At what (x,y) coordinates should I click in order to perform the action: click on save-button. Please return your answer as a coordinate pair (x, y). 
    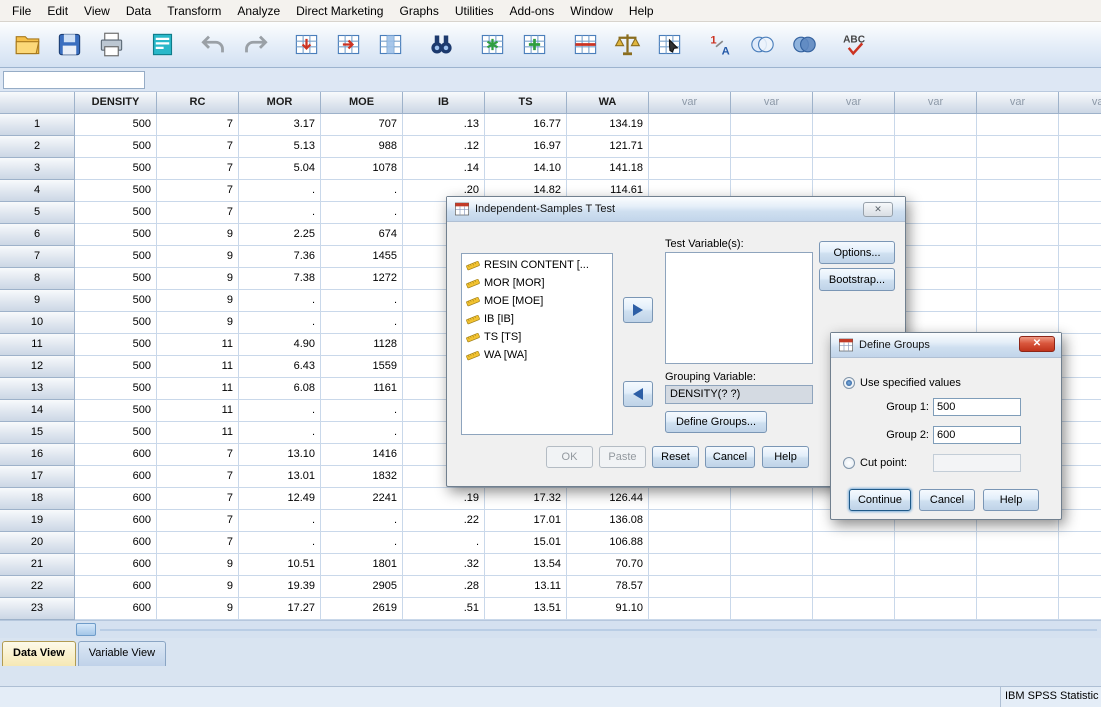
    Looking at the image, I should click on (69, 45).